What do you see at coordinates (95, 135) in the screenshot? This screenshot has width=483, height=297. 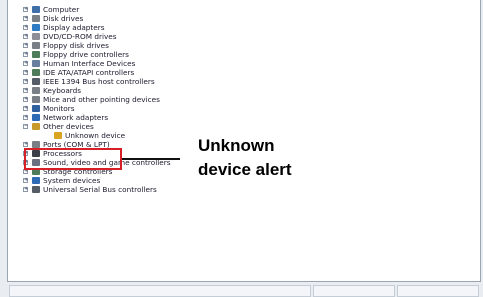 I see `tree-item-label: Unknown device` at bounding box center [95, 135].